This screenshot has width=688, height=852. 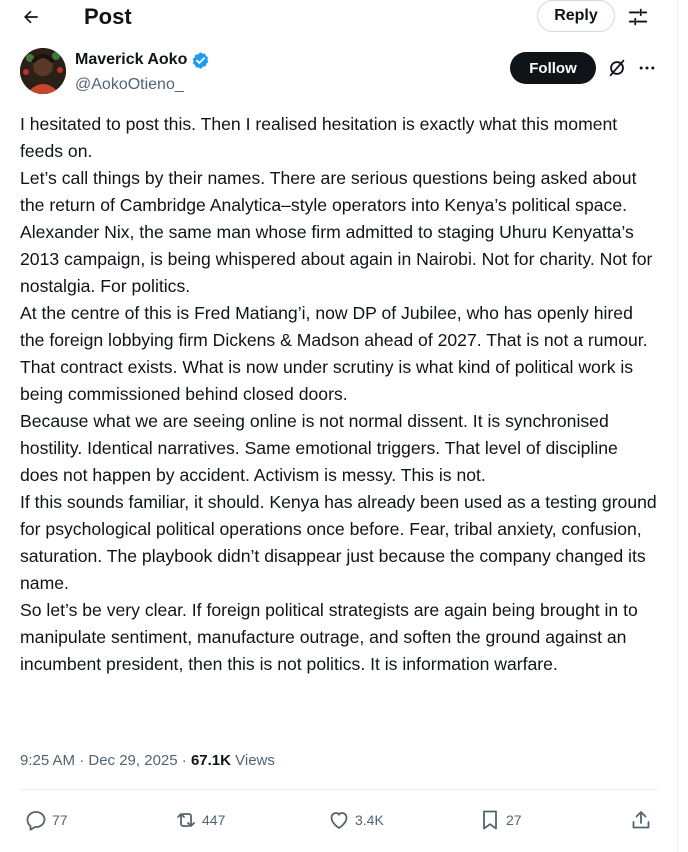 What do you see at coordinates (186, 820) in the screenshot?
I see `repost-icon` at bounding box center [186, 820].